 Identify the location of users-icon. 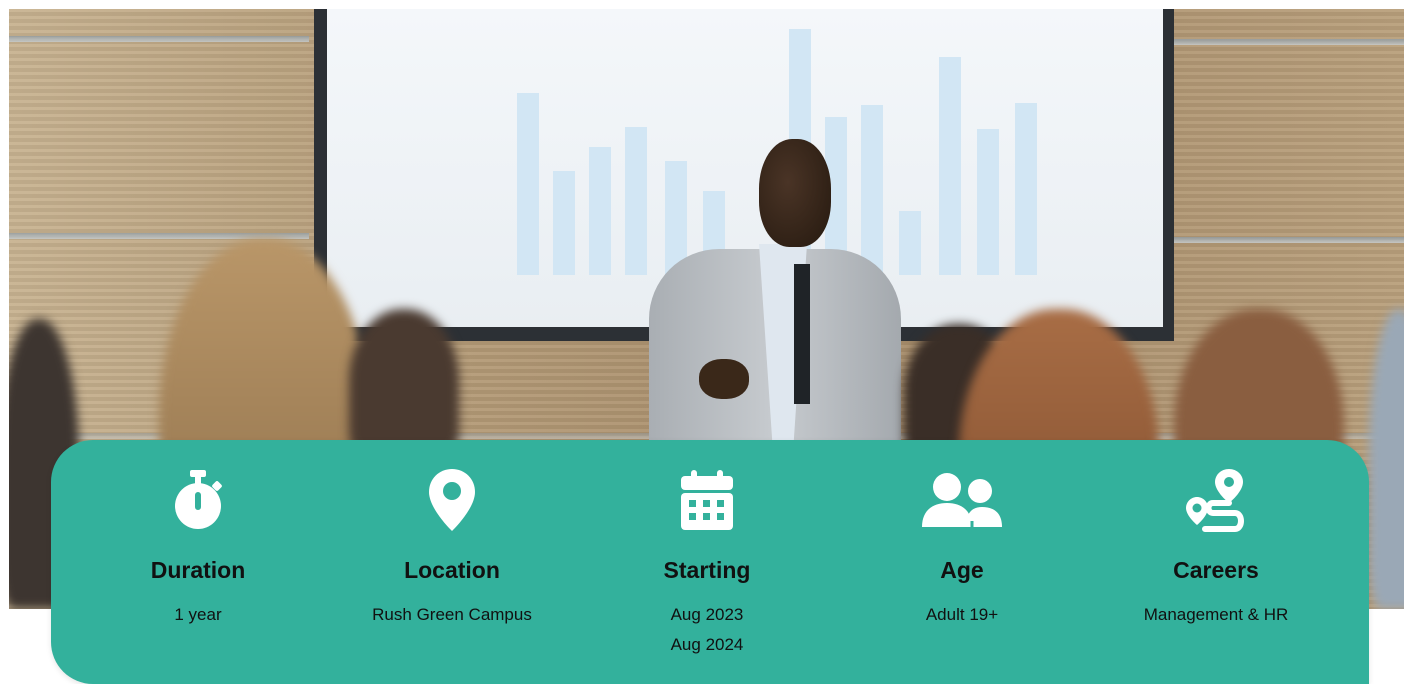
(962, 500).